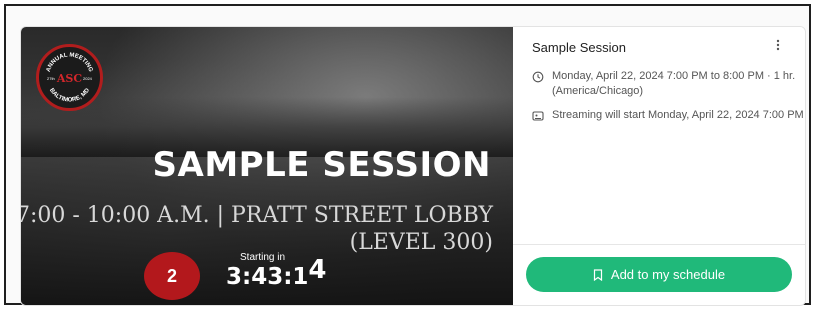  I want to click on countdown-timer: 3:43:14, so click(276, 273).